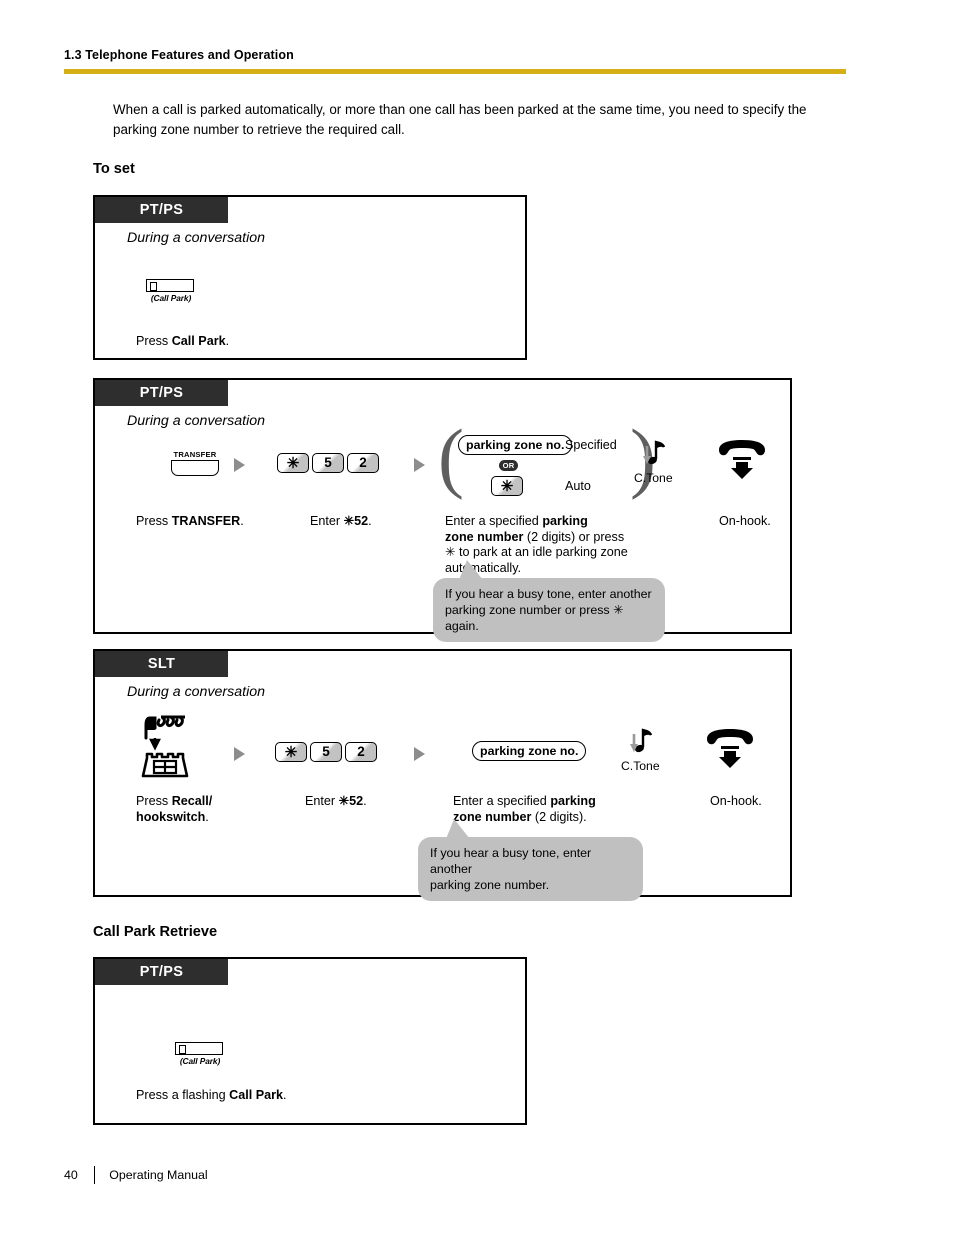  What do you see at coordinates (242, 521) in the screenshot?
I see `box2-step1-post: .` at bounding box center [242, 521].